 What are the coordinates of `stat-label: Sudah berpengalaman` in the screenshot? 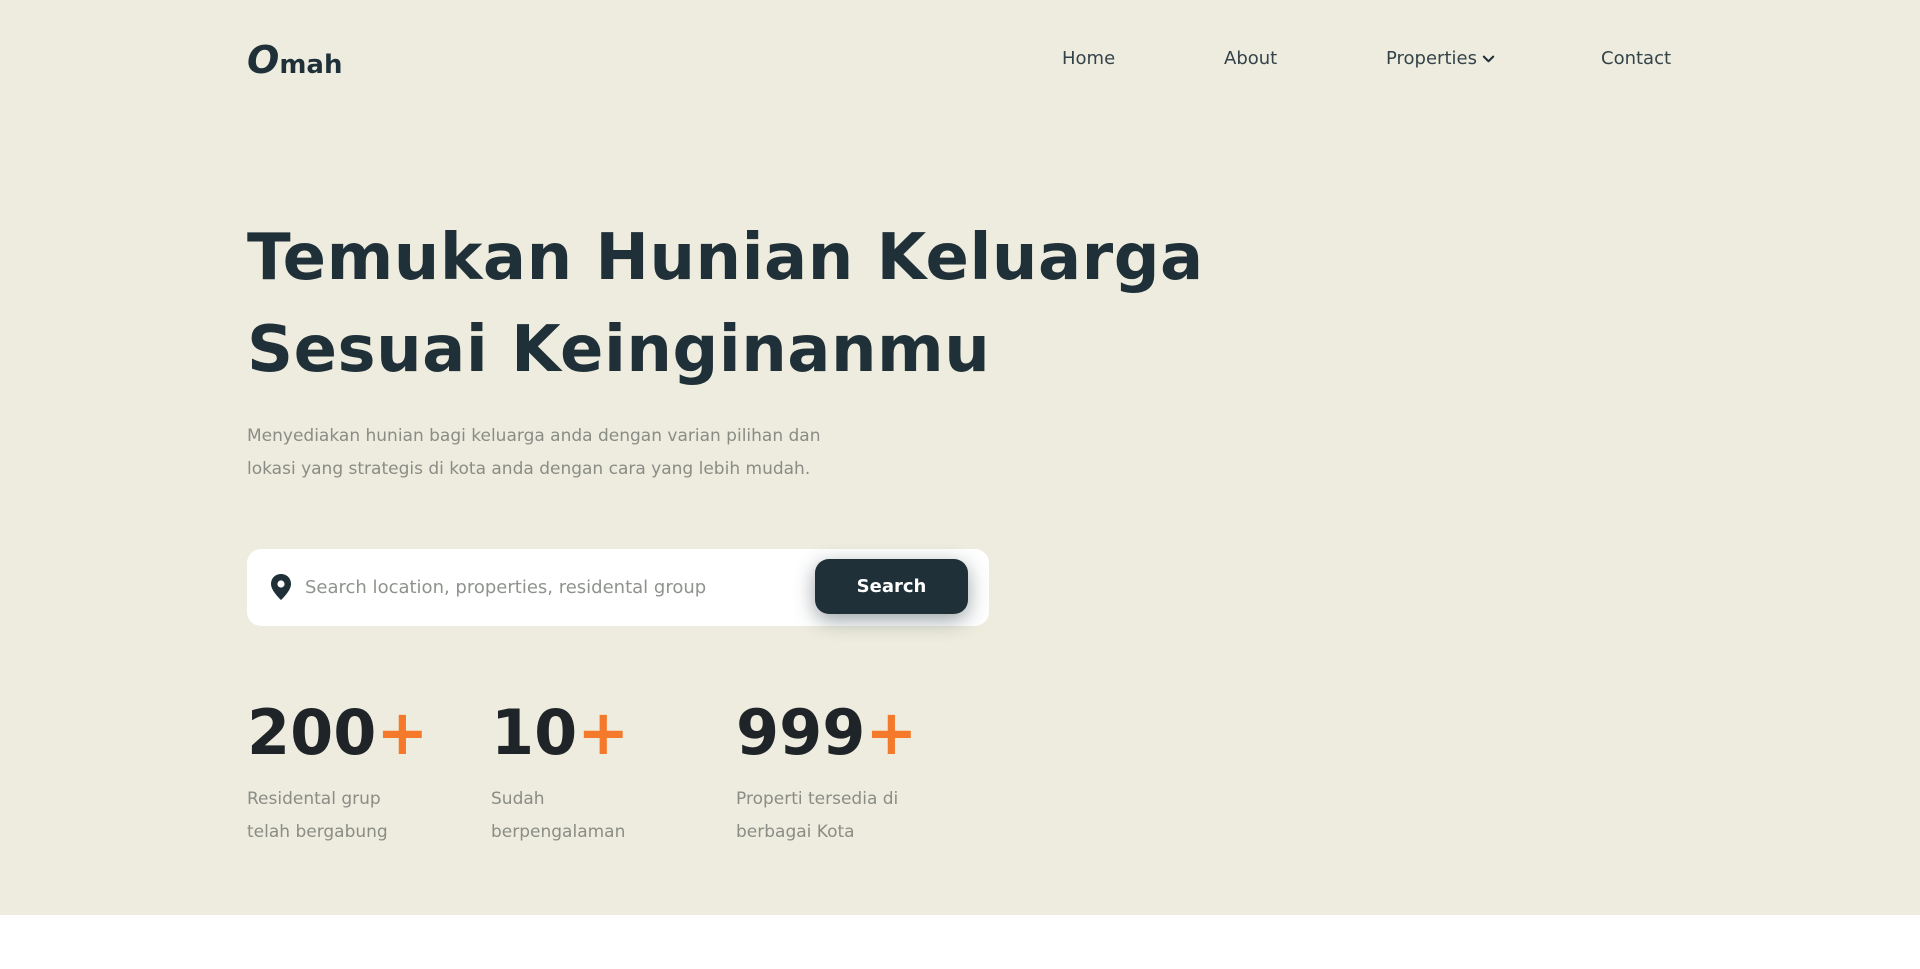 It's located at (586, 816).